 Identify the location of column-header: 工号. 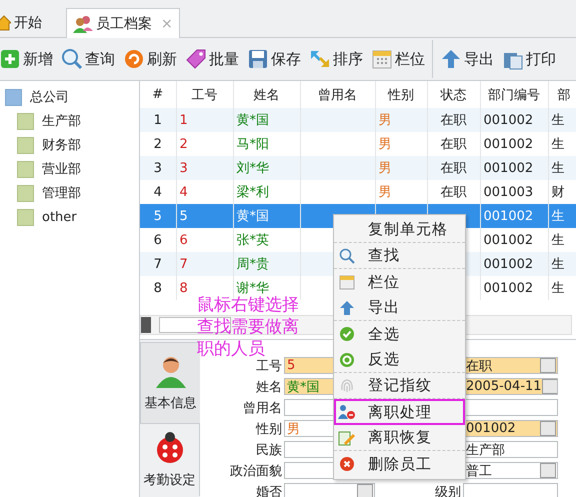
(204, 94).